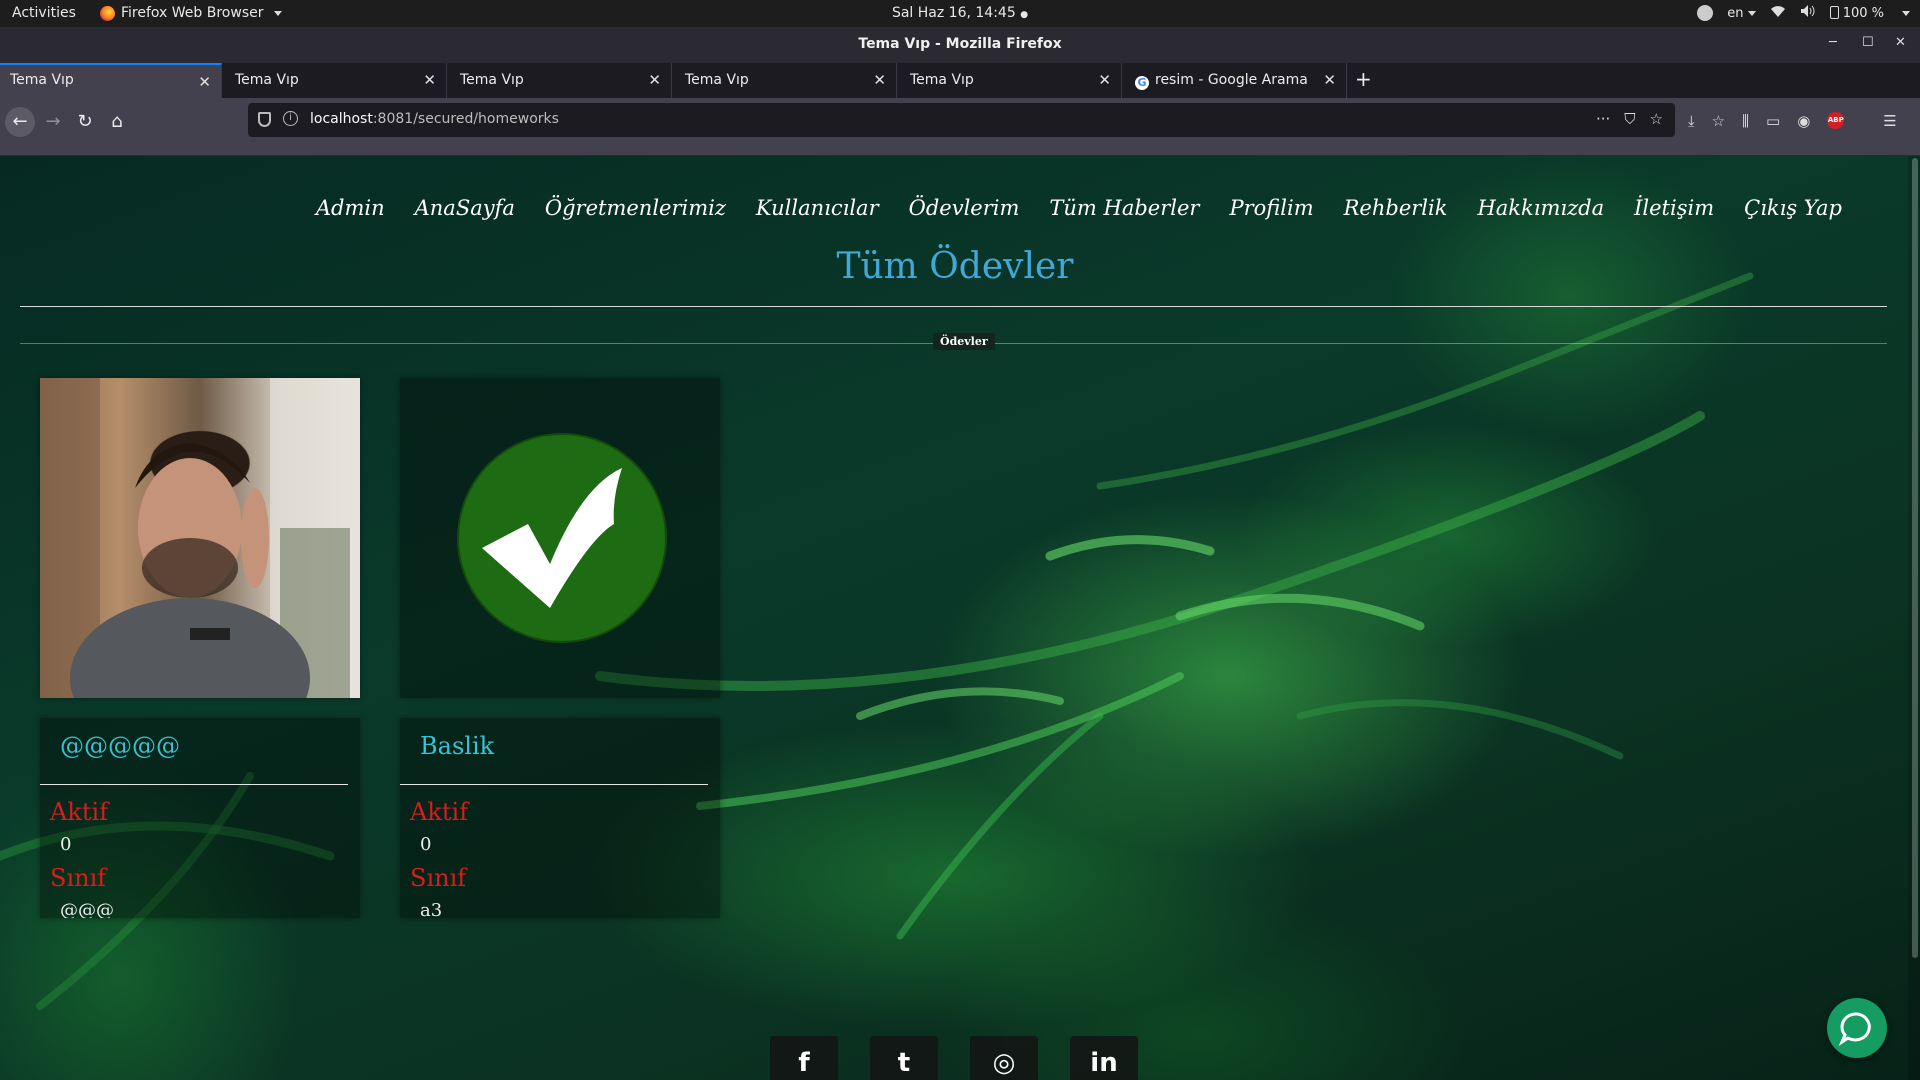  I want to click on system-tray: en 100 %, so click(1803, 13).